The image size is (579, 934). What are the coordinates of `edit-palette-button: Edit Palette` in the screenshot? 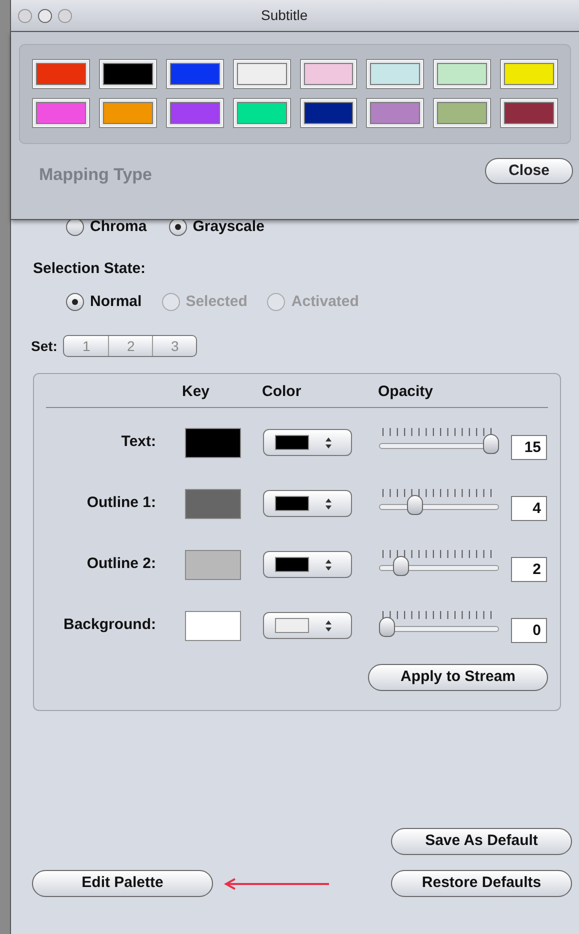 It's located at (122, 883).